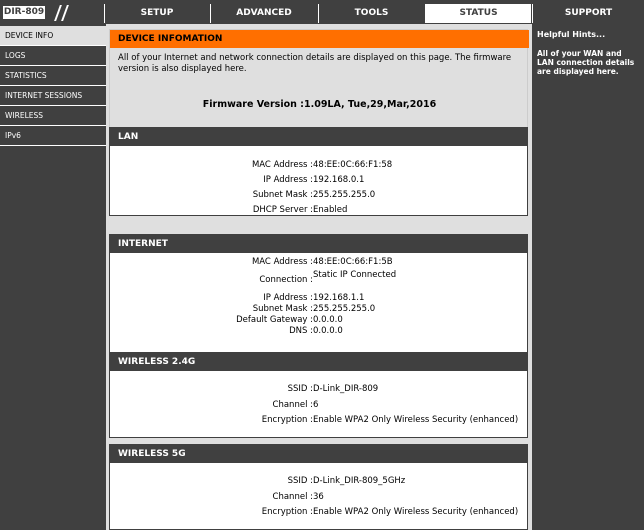  Describe the element at coordinates (66, 12) in the screenshot. I see `brand-slash-icon` at that location.